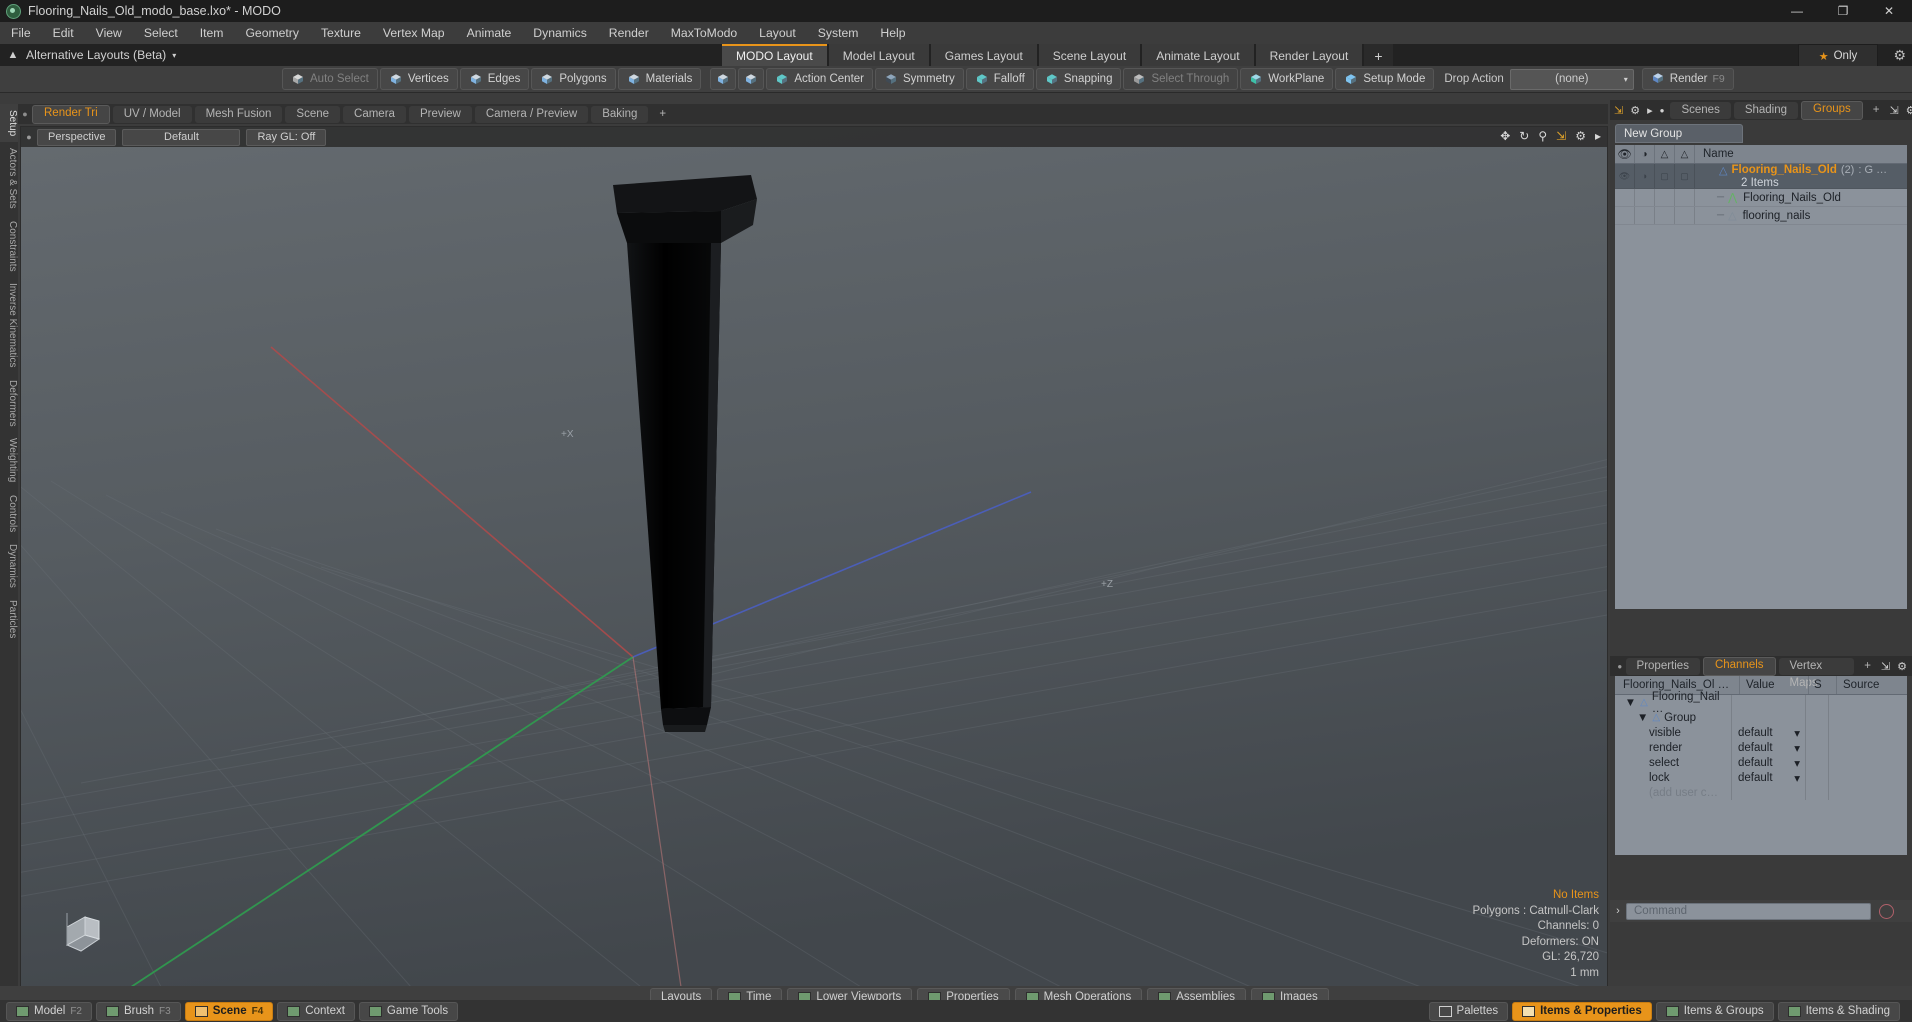  What do you see at coordinates (109, 33) in the screenshot?
I see `menu-item-view: View` at bounding box center [109, 33].